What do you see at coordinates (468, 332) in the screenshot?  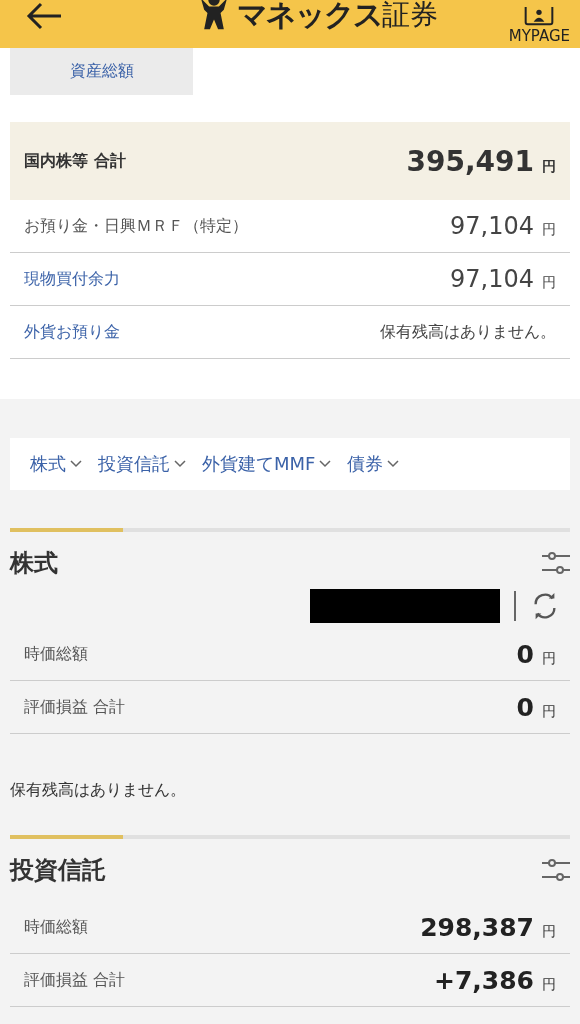 I see `balance-message: 保有残高はありません。` at bounding box center [468, 332].